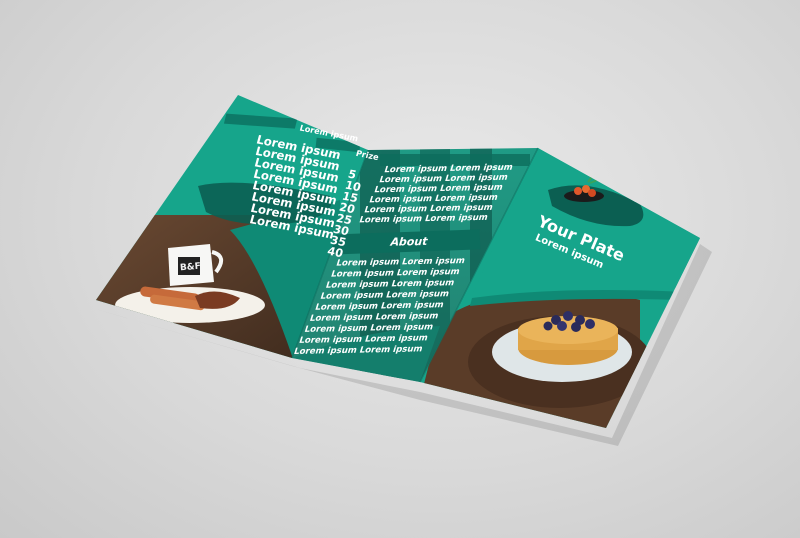 This screenshot has width=800, height=538. I want to click on mug-logo-text: B&F, so click(191, 268).